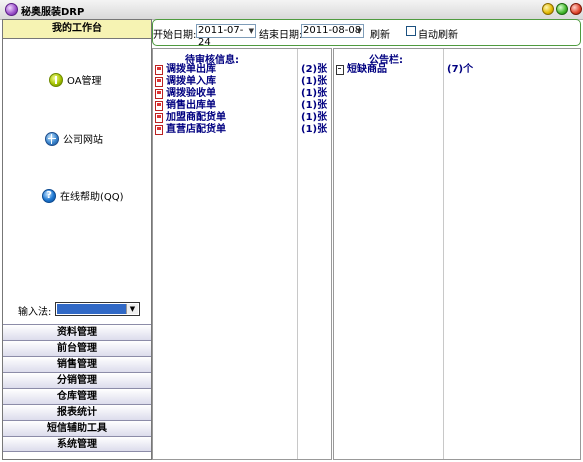 The height and width of the screenshot is (462, 583). Describe the element at coordinates (191, 69) in the screenshot. I see `list-item-label: 调拨单出库` at that location.